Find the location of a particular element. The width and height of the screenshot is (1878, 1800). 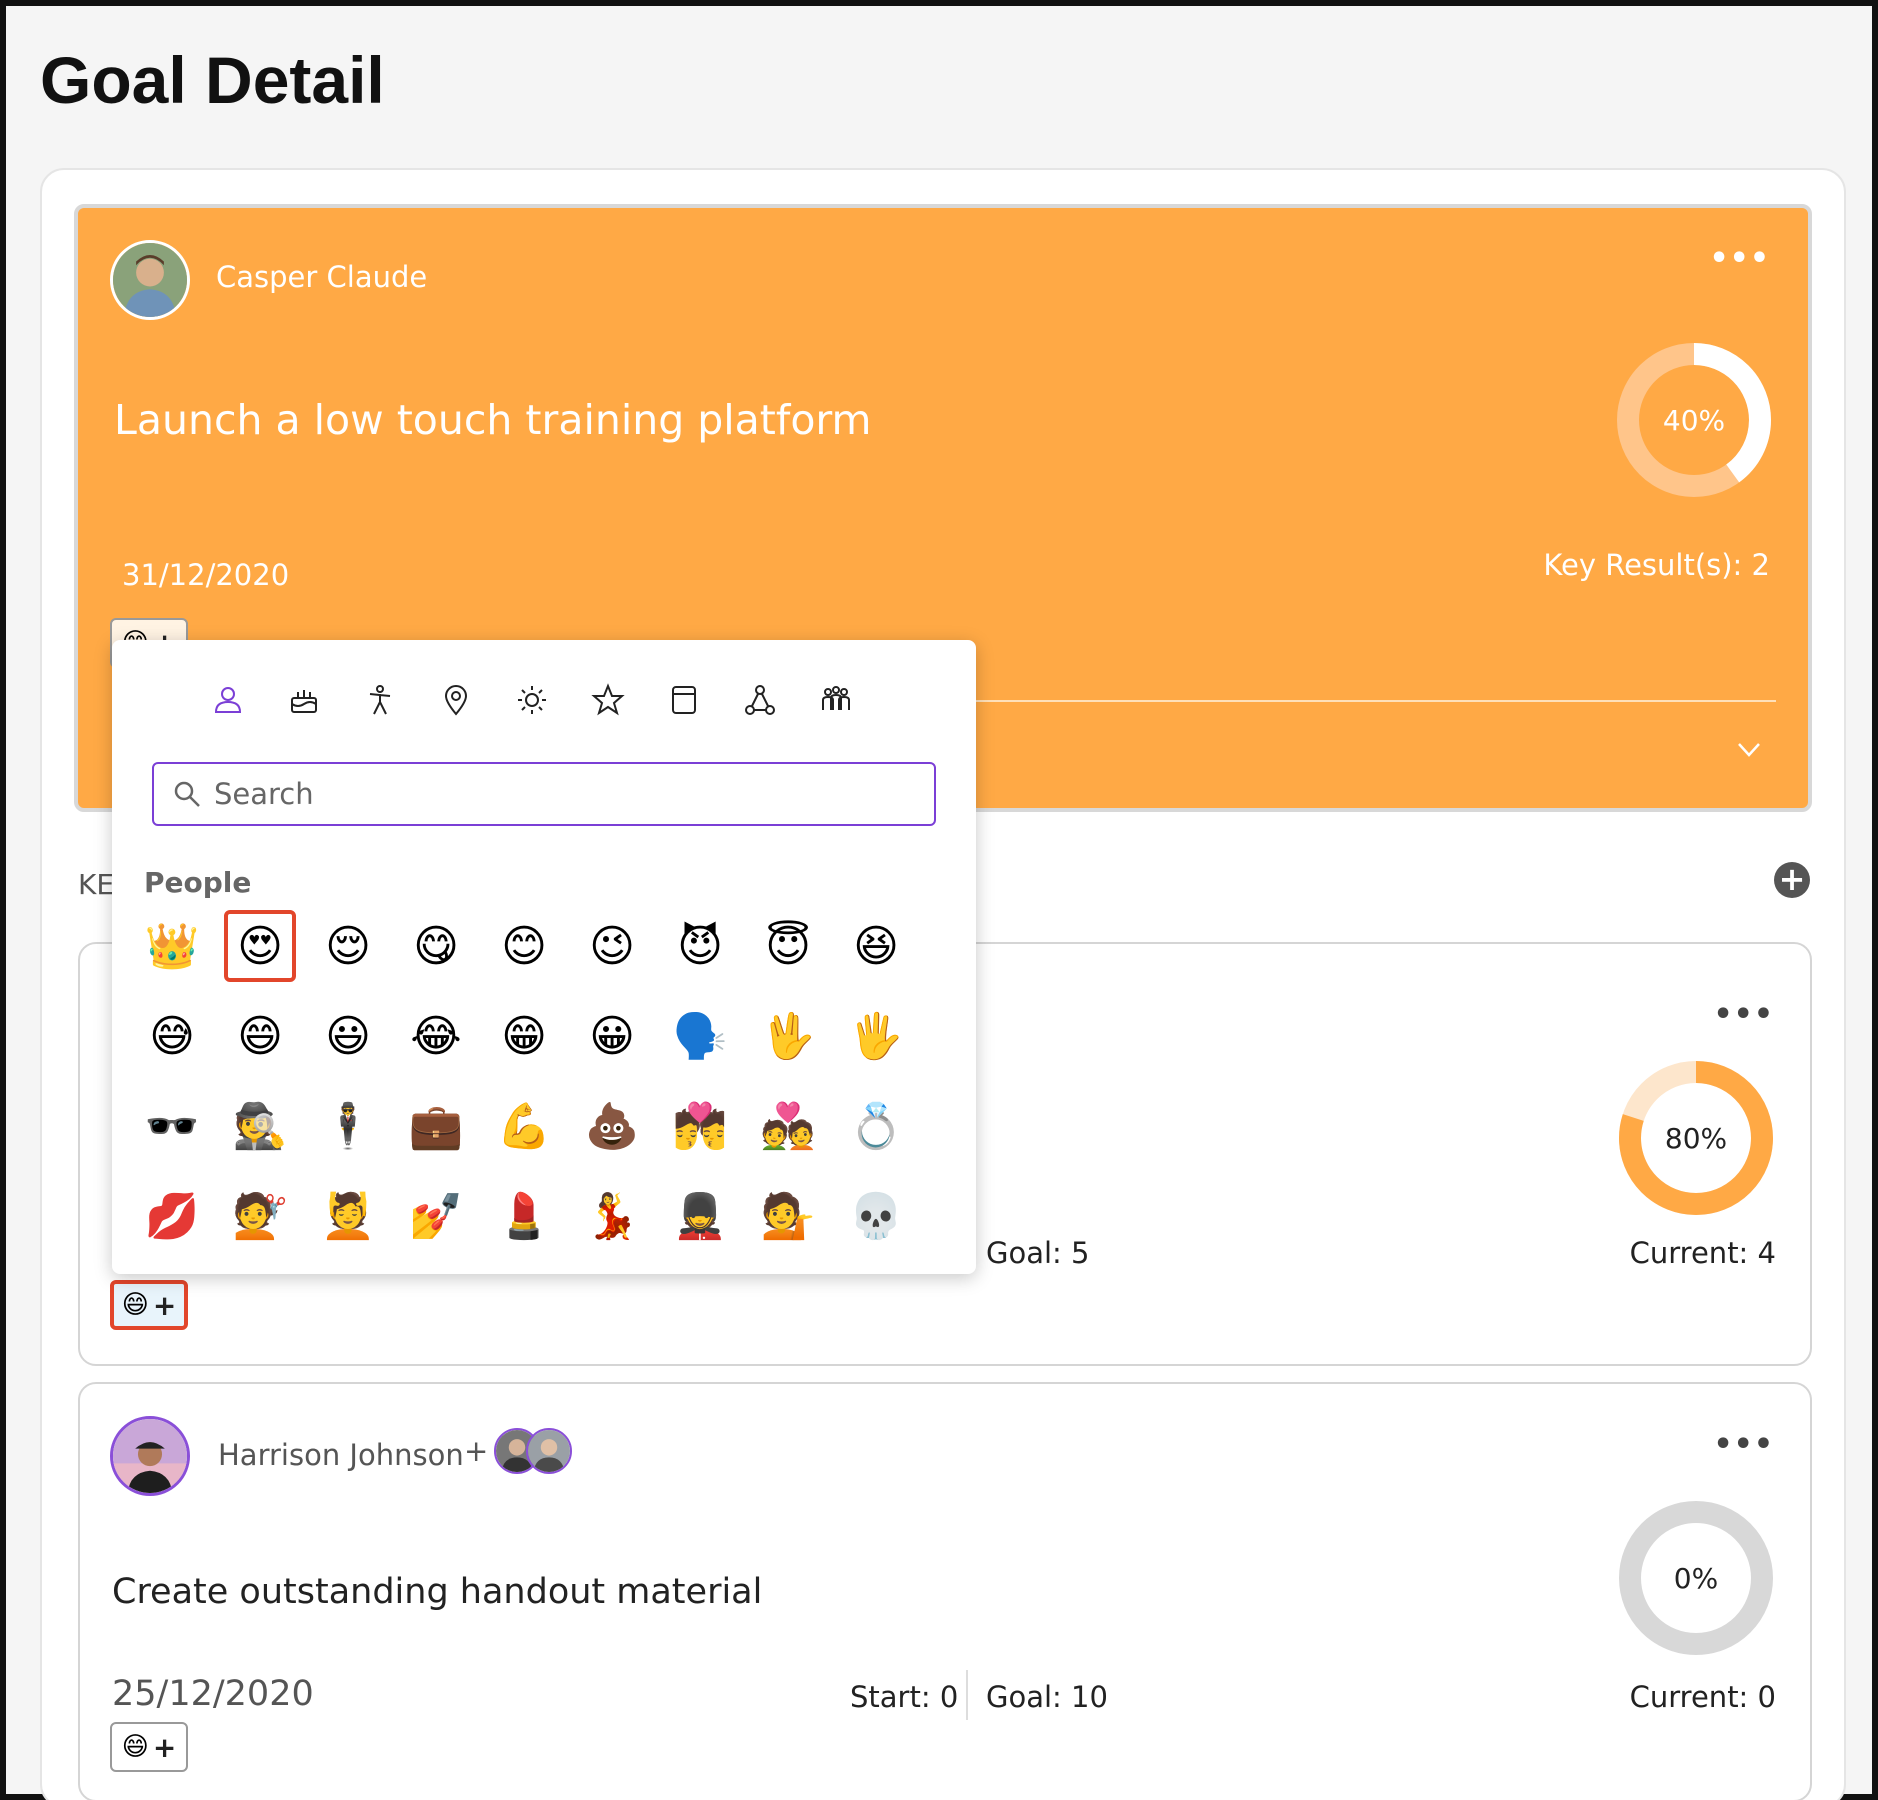

kr1-current: Current: 4 is located at coordinates (1702, 1253).